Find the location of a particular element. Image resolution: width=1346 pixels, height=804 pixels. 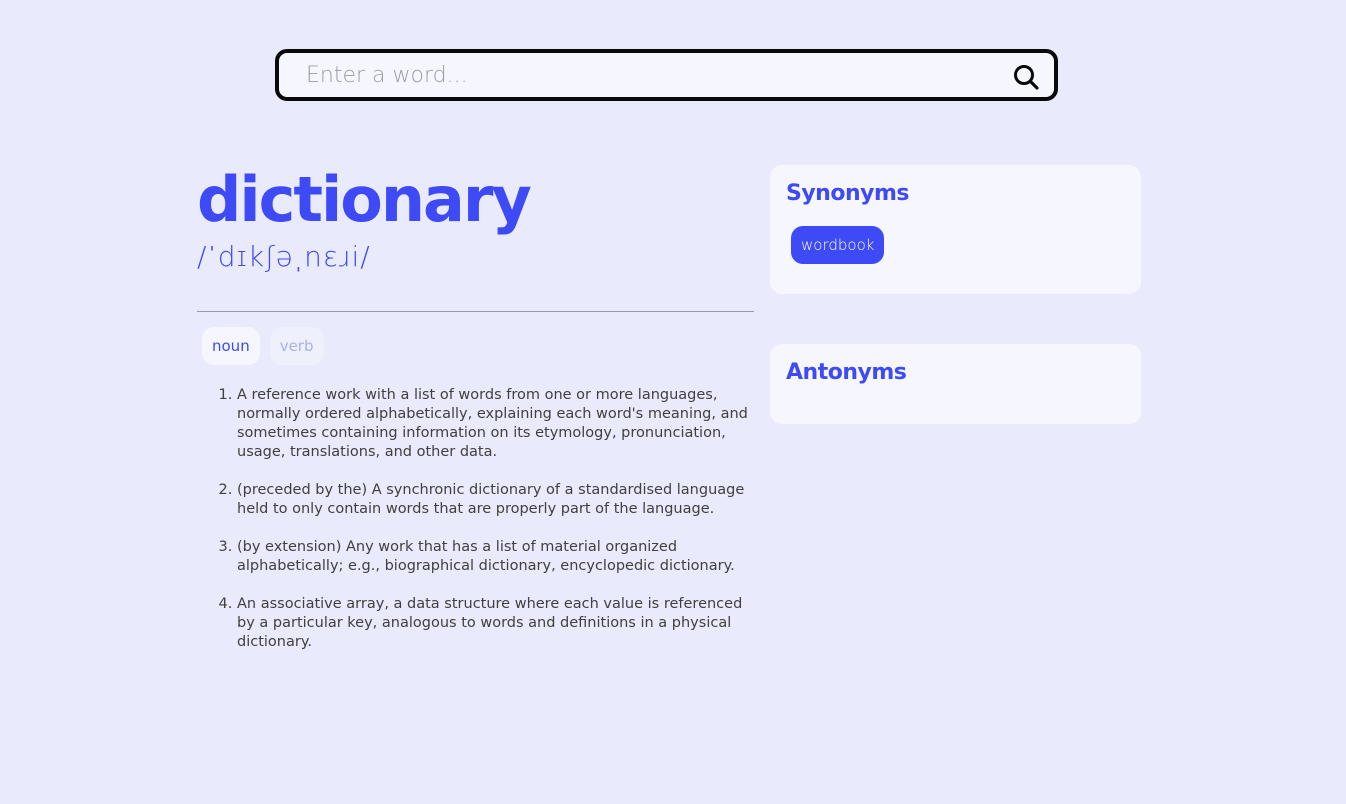

synonyms-title: Synonyms is located at coordinates (847, 193).